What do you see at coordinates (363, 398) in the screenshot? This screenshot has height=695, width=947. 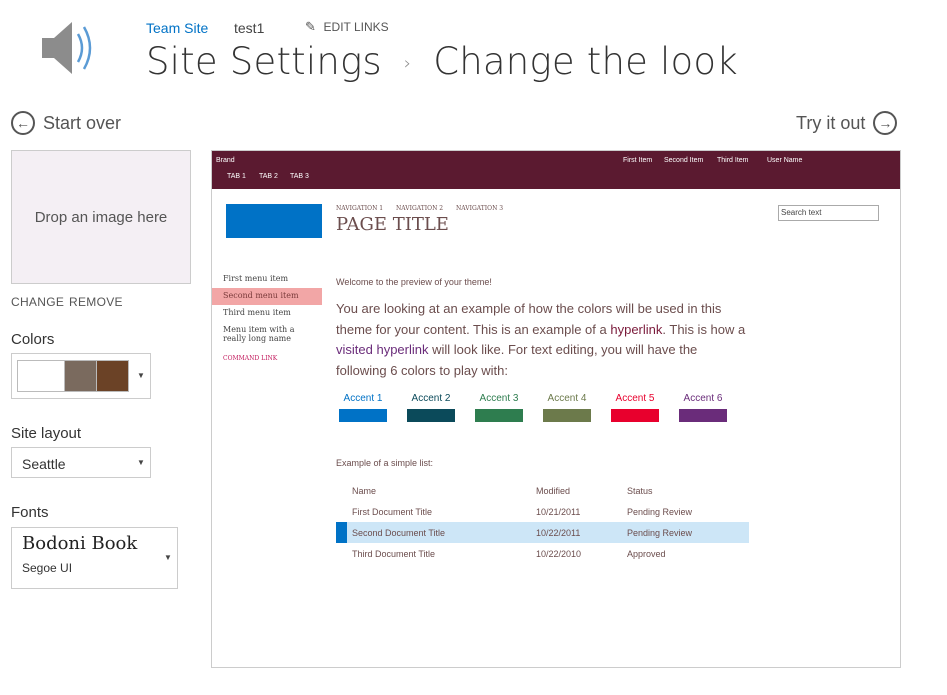 I see `accent-label: Accent 1` at bounding box center [363, 398].